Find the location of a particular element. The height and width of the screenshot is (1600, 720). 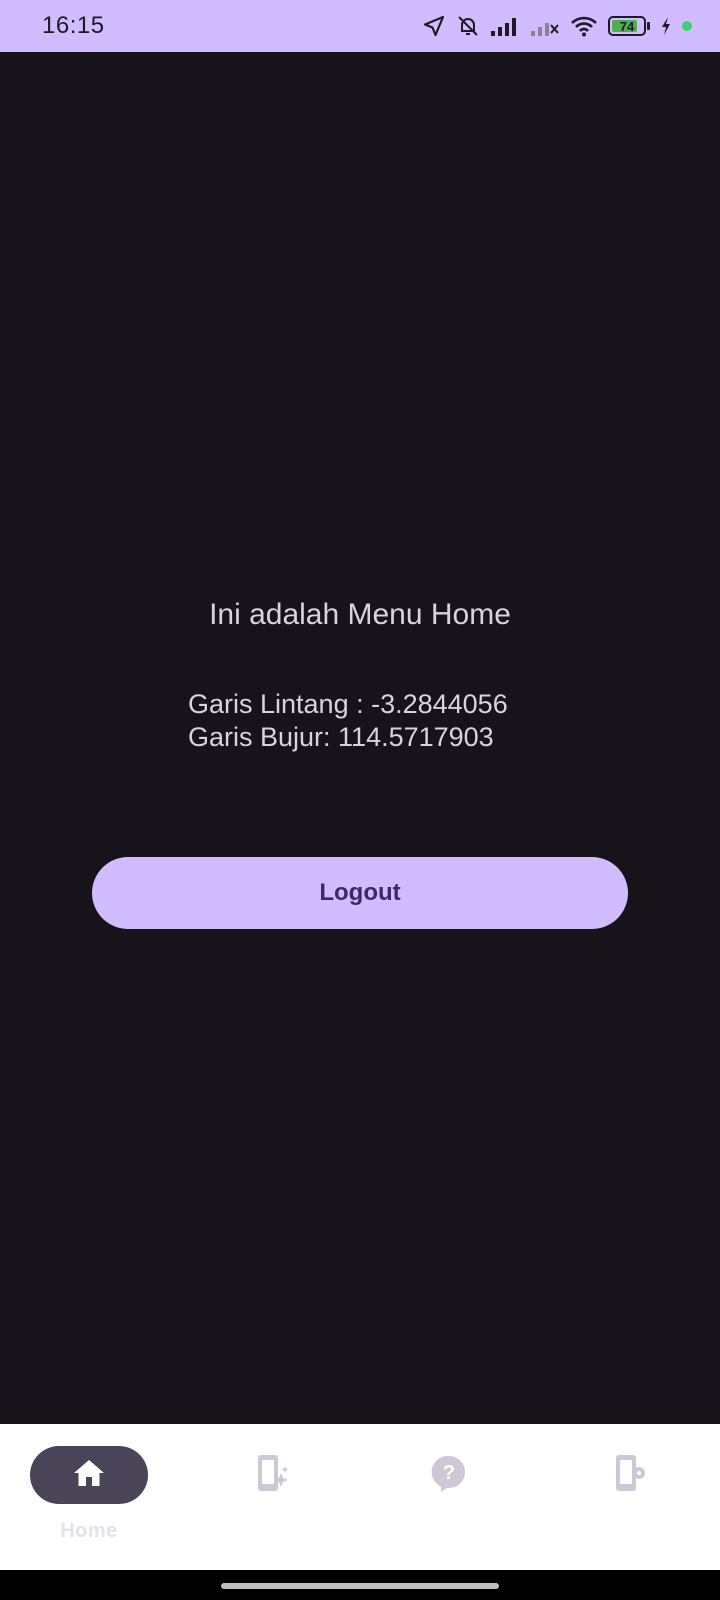

signal-icon is located at coordinates (505, 26).